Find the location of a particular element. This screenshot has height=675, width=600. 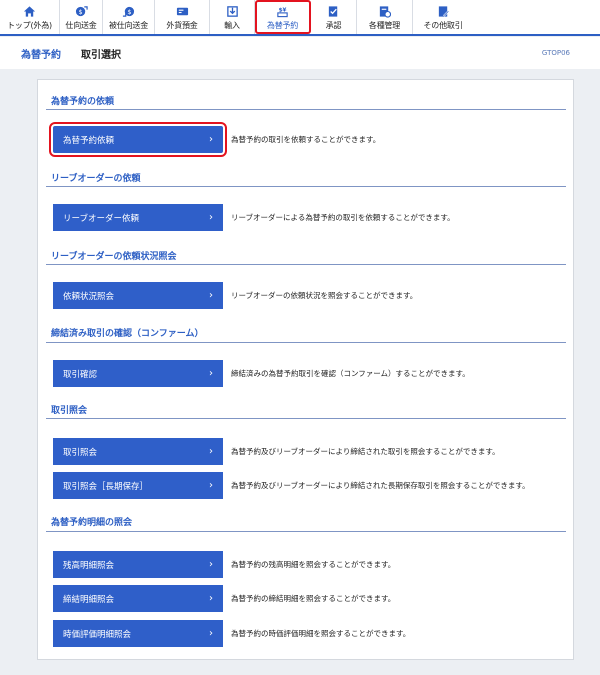

button-label: 為替予約依頼 is located at coordinates (89, 140).